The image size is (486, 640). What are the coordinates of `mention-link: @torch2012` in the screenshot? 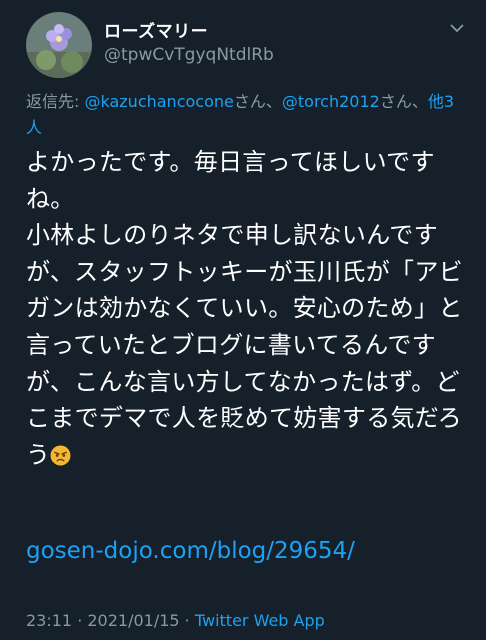 It's located at (331, 101).